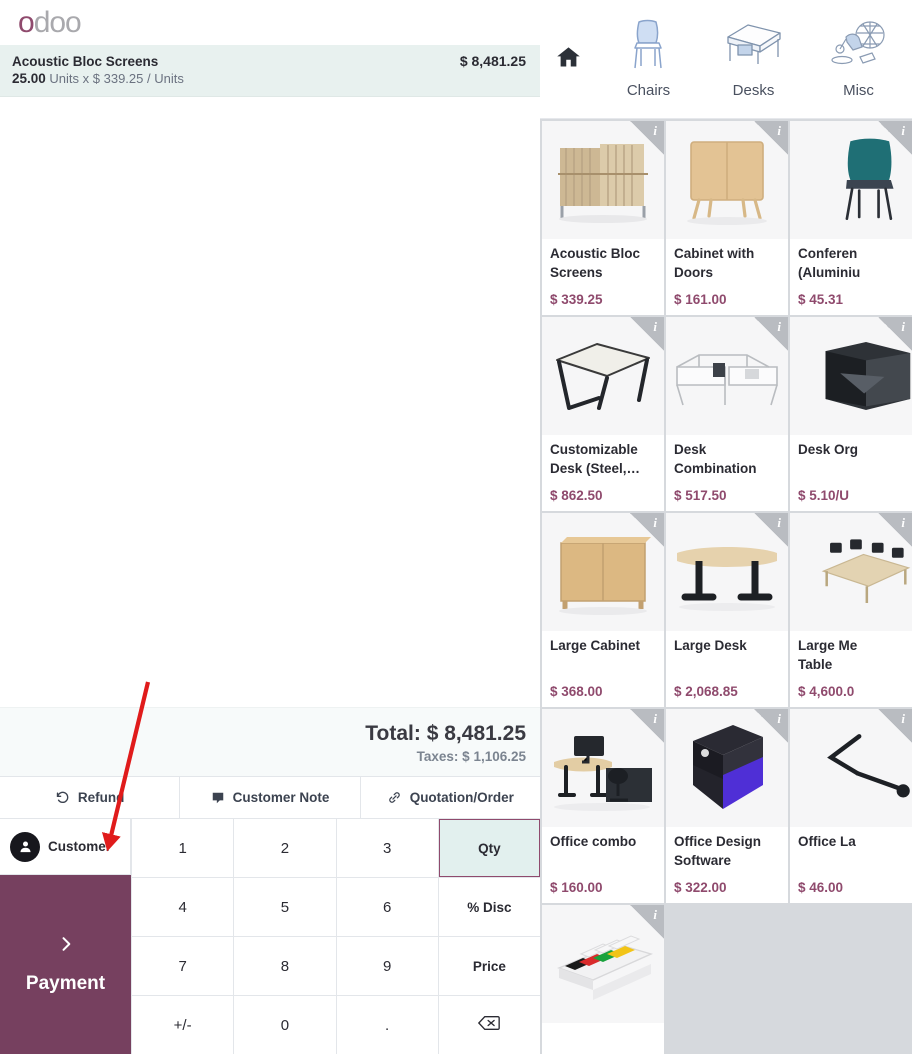 This screenshot has height=1054, width=912. What do you see at coordinates (62, 797) in the screenshot?
I see `refund-icon` at bounding box center [62, 797].